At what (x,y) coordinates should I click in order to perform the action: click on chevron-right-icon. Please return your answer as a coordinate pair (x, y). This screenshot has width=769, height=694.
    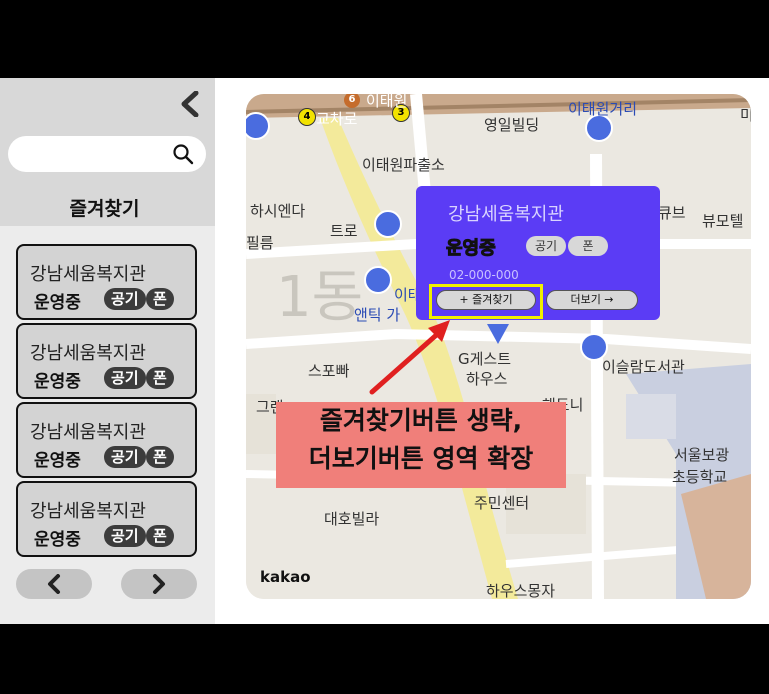
    Looking at the image, I should click on (159, 584).